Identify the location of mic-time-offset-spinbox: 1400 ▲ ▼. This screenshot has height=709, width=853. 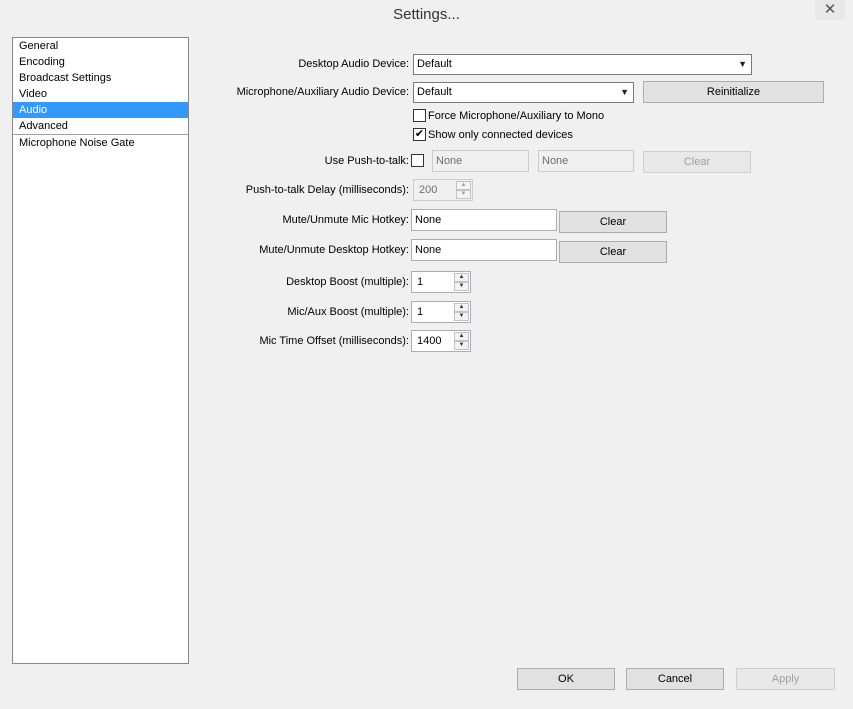
(441, 341).